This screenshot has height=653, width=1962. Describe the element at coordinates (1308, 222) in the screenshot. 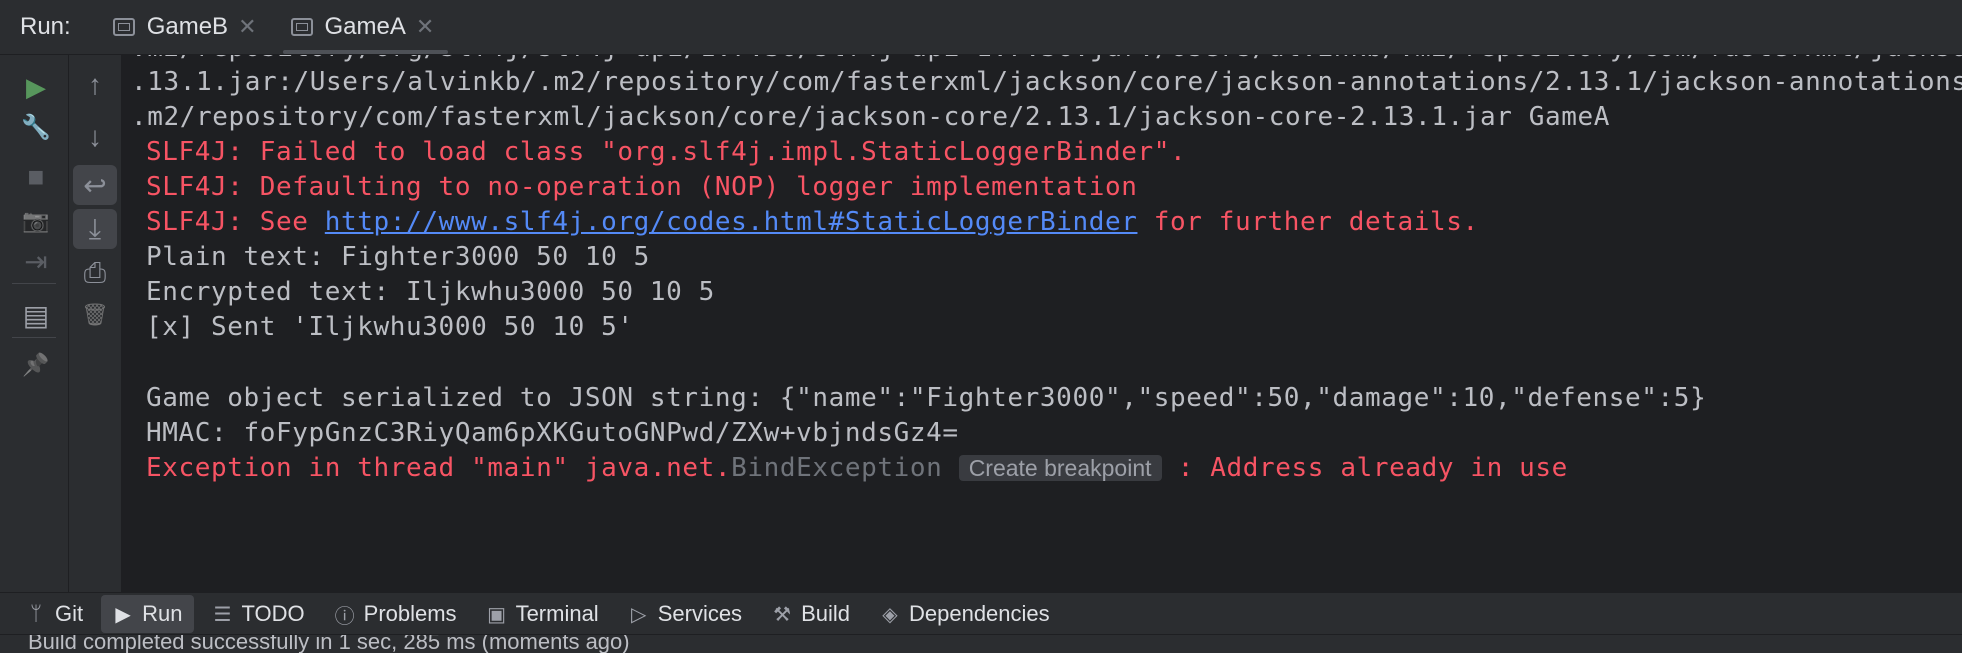

I see `console-text: for further details.` at that location.